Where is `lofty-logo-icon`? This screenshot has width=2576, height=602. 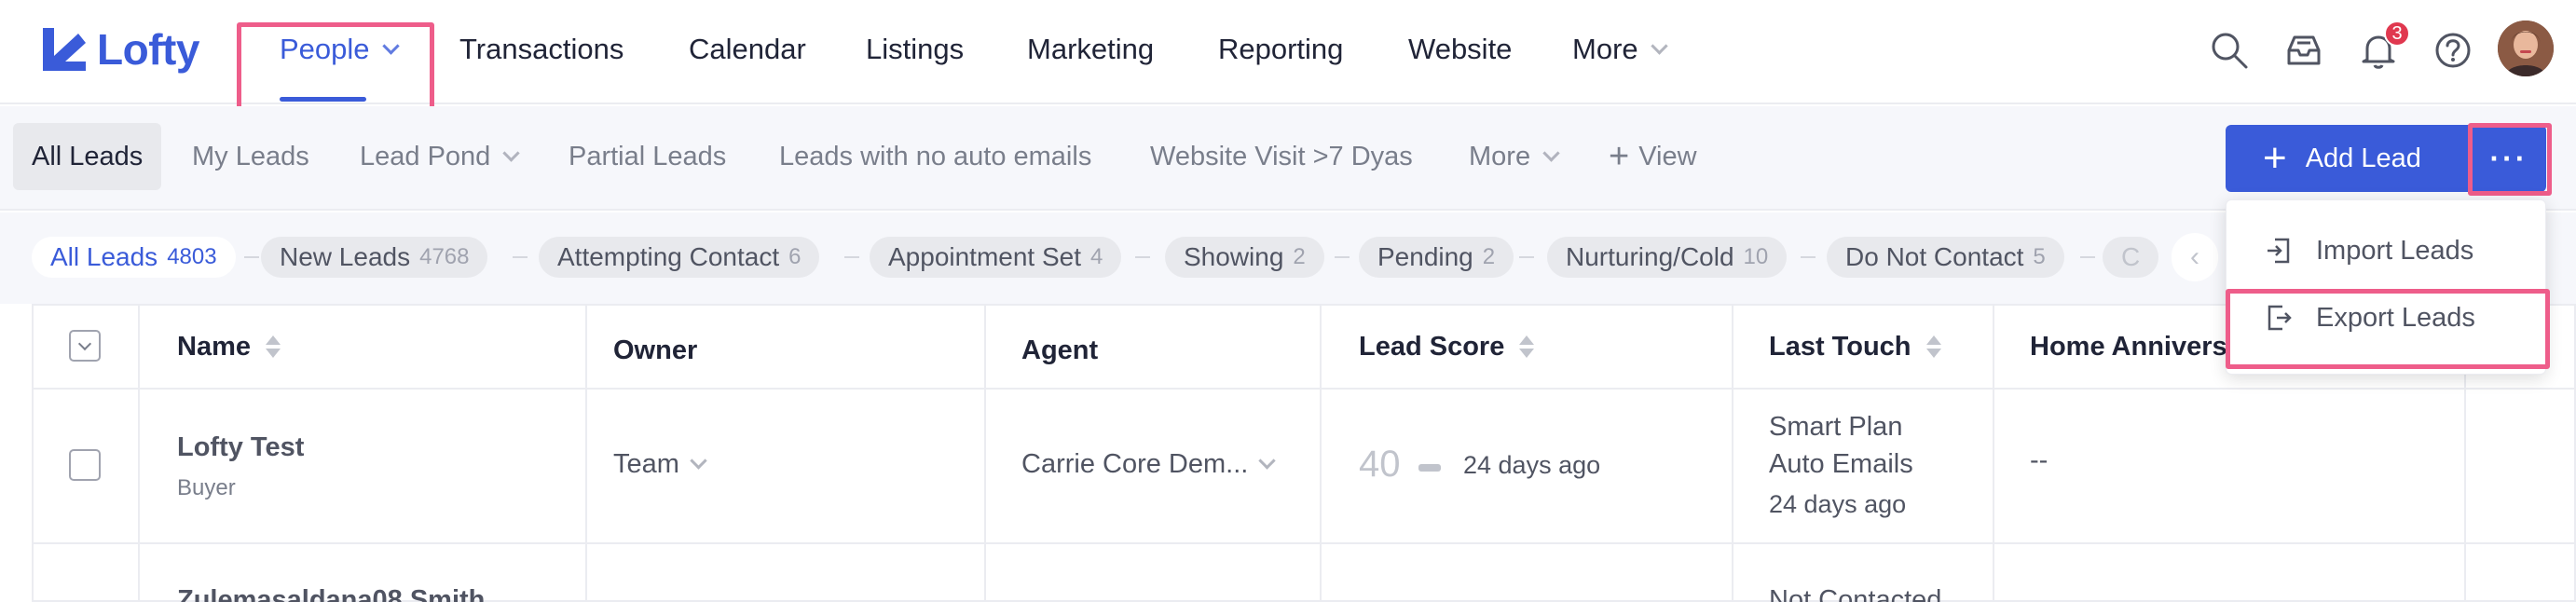 lofty-logo-icon is located at coordinates (64, 49).